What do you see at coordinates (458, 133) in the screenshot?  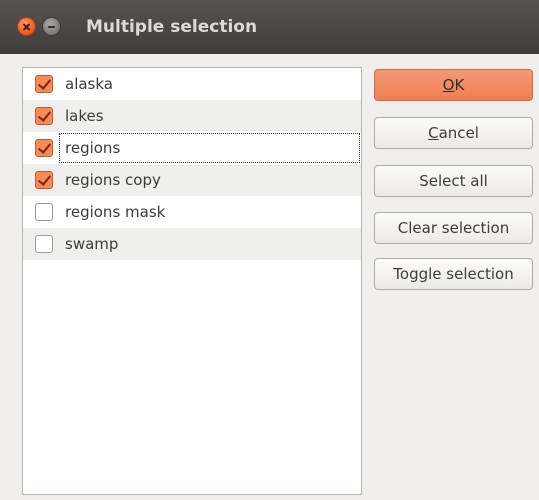 I see `cancel-label-rest: ancel` at bounding box center [458, 133].